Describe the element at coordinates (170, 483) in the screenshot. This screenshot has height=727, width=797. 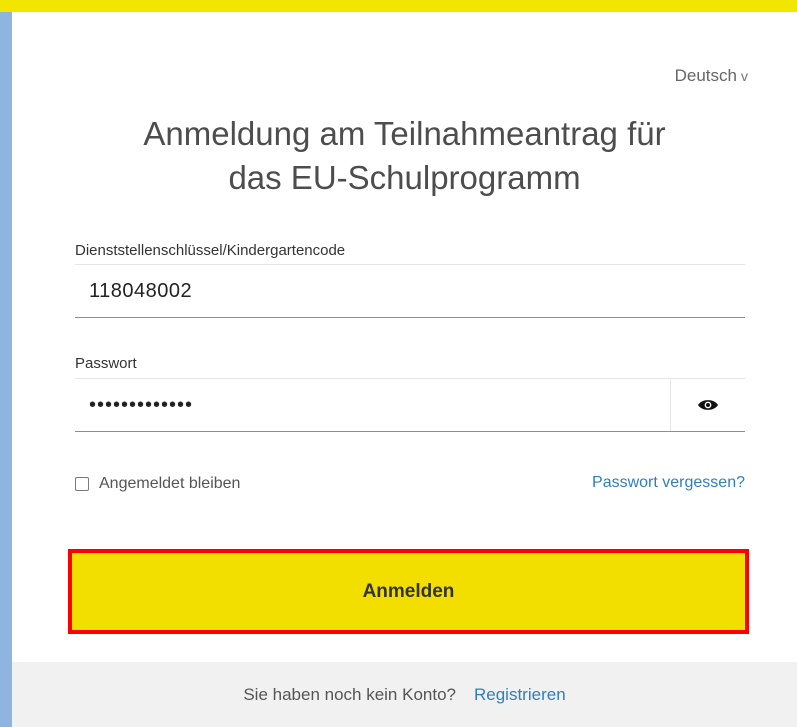
I see `remember-label: Angemeldet bleiben` at that location.